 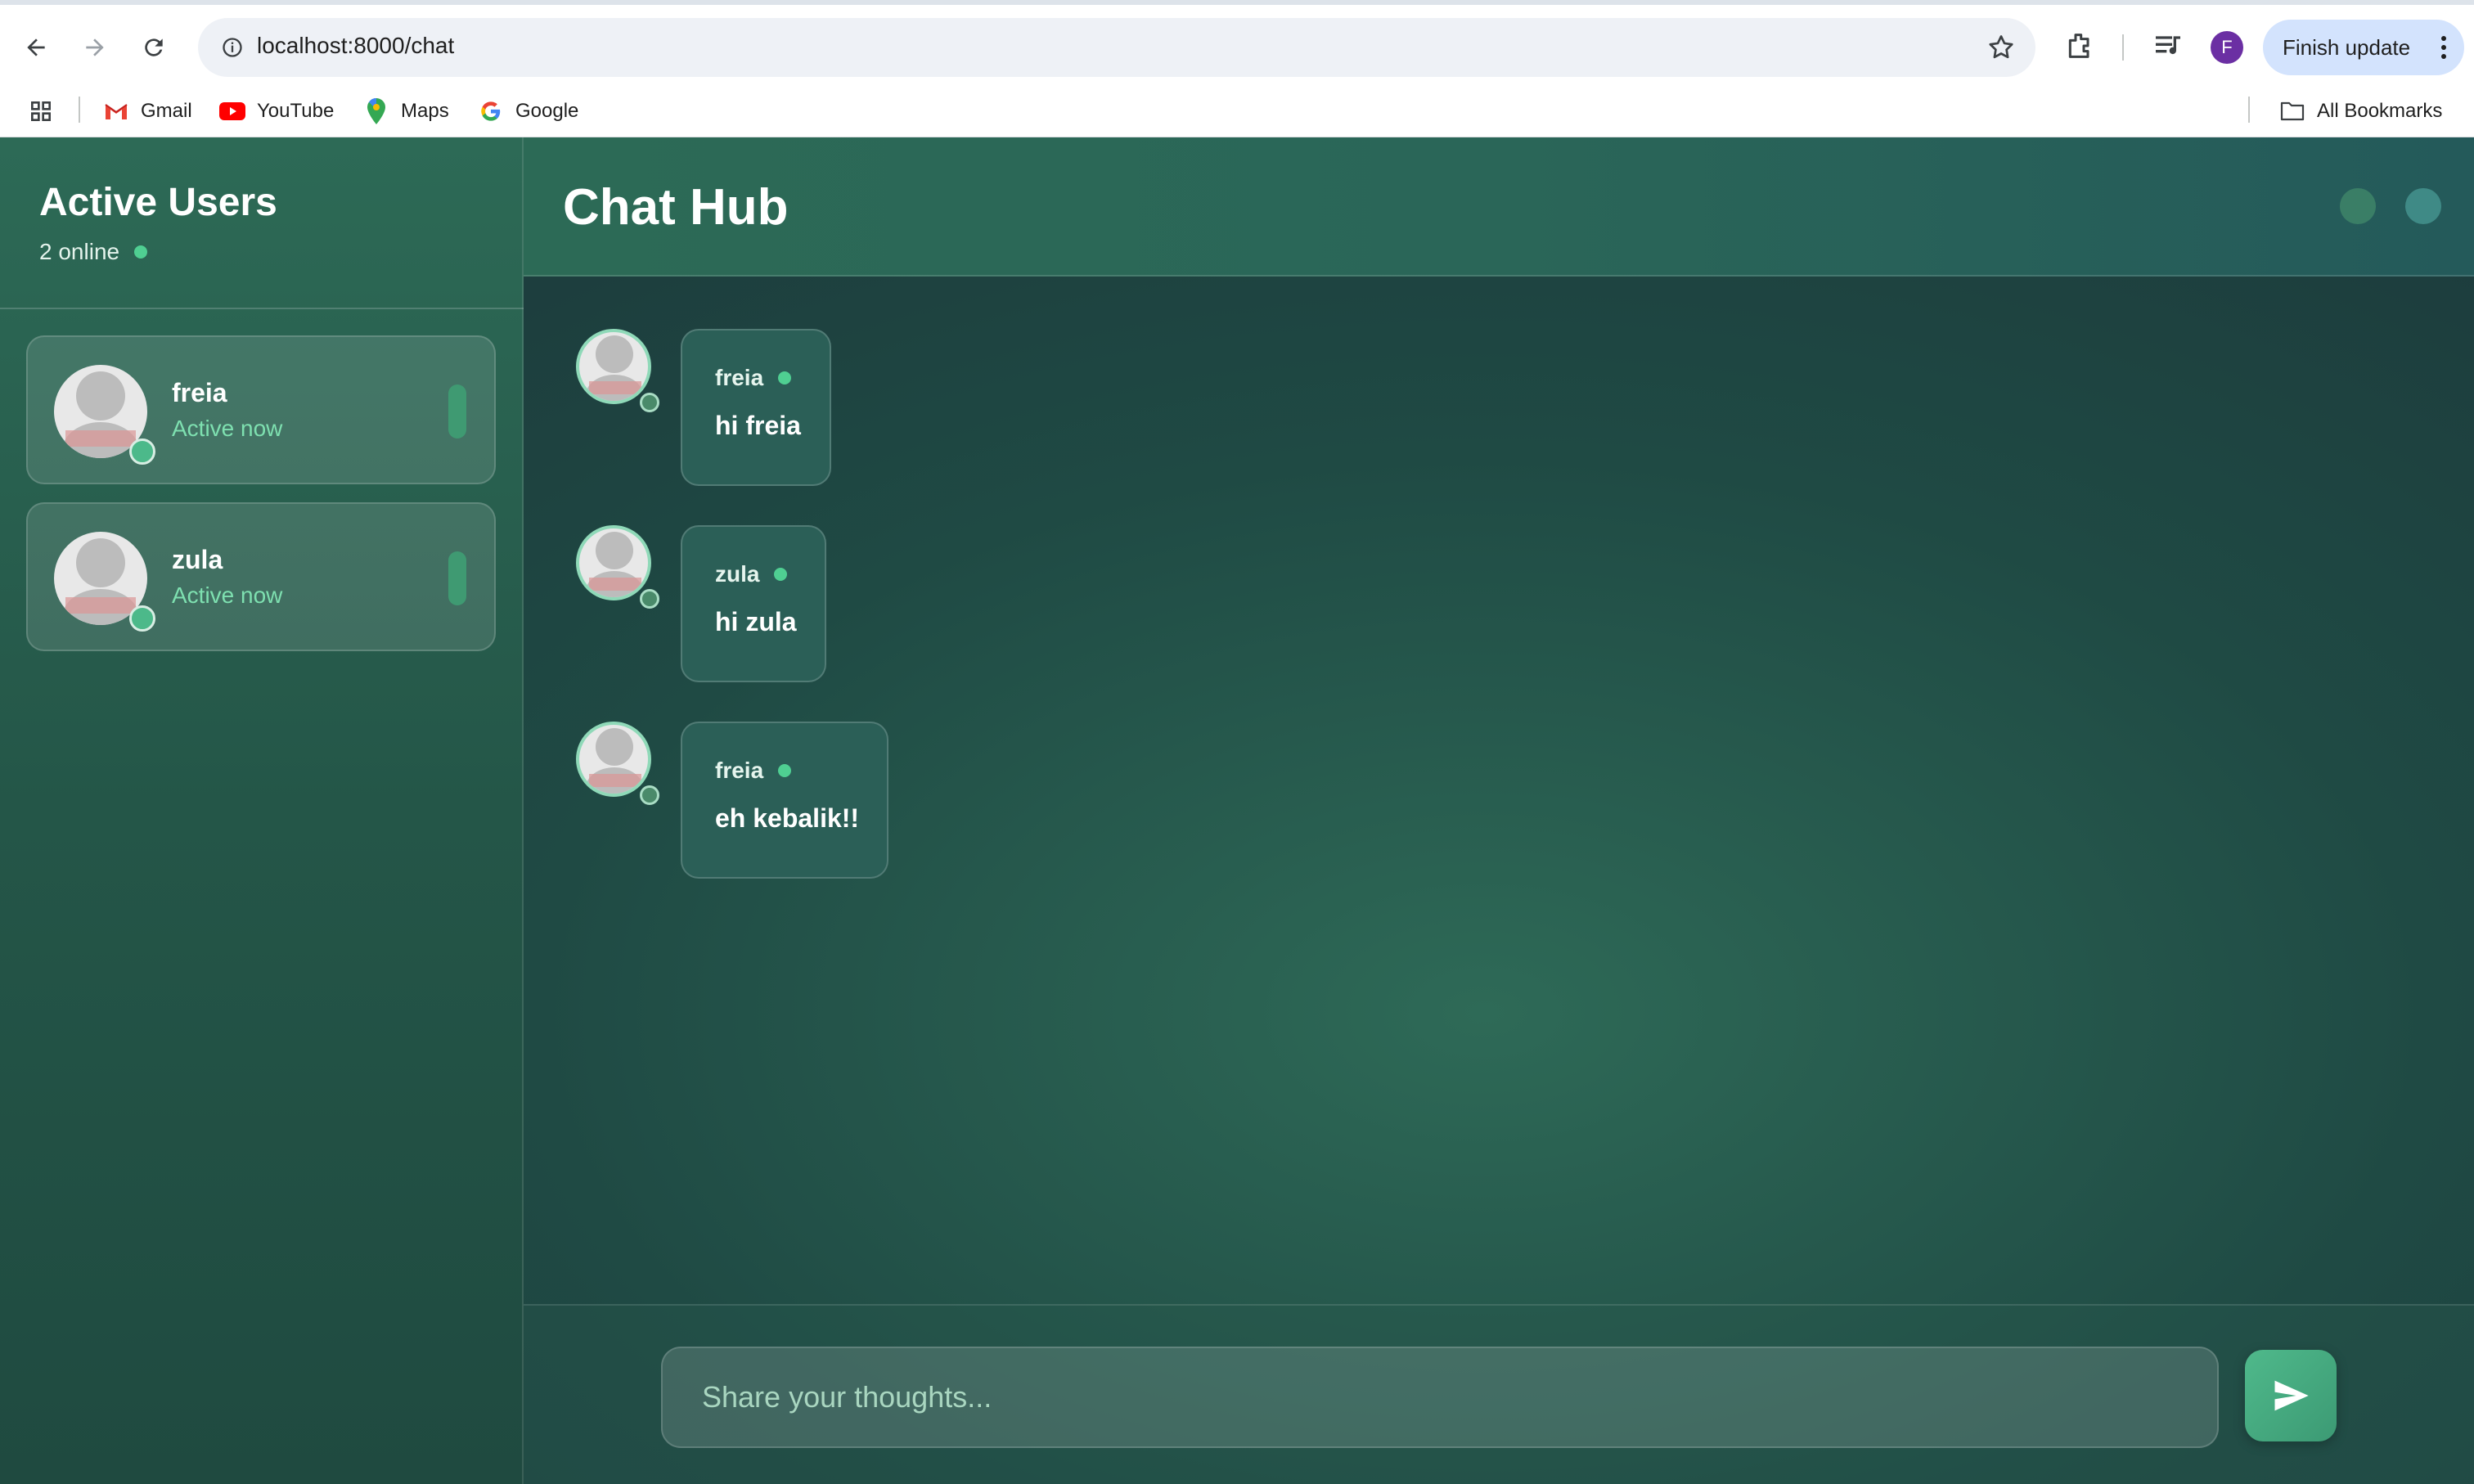 What do you see at coordinates (758, 425) in the screenshot?
I see `message-text: hi freia` at bounding box center [758, 425].